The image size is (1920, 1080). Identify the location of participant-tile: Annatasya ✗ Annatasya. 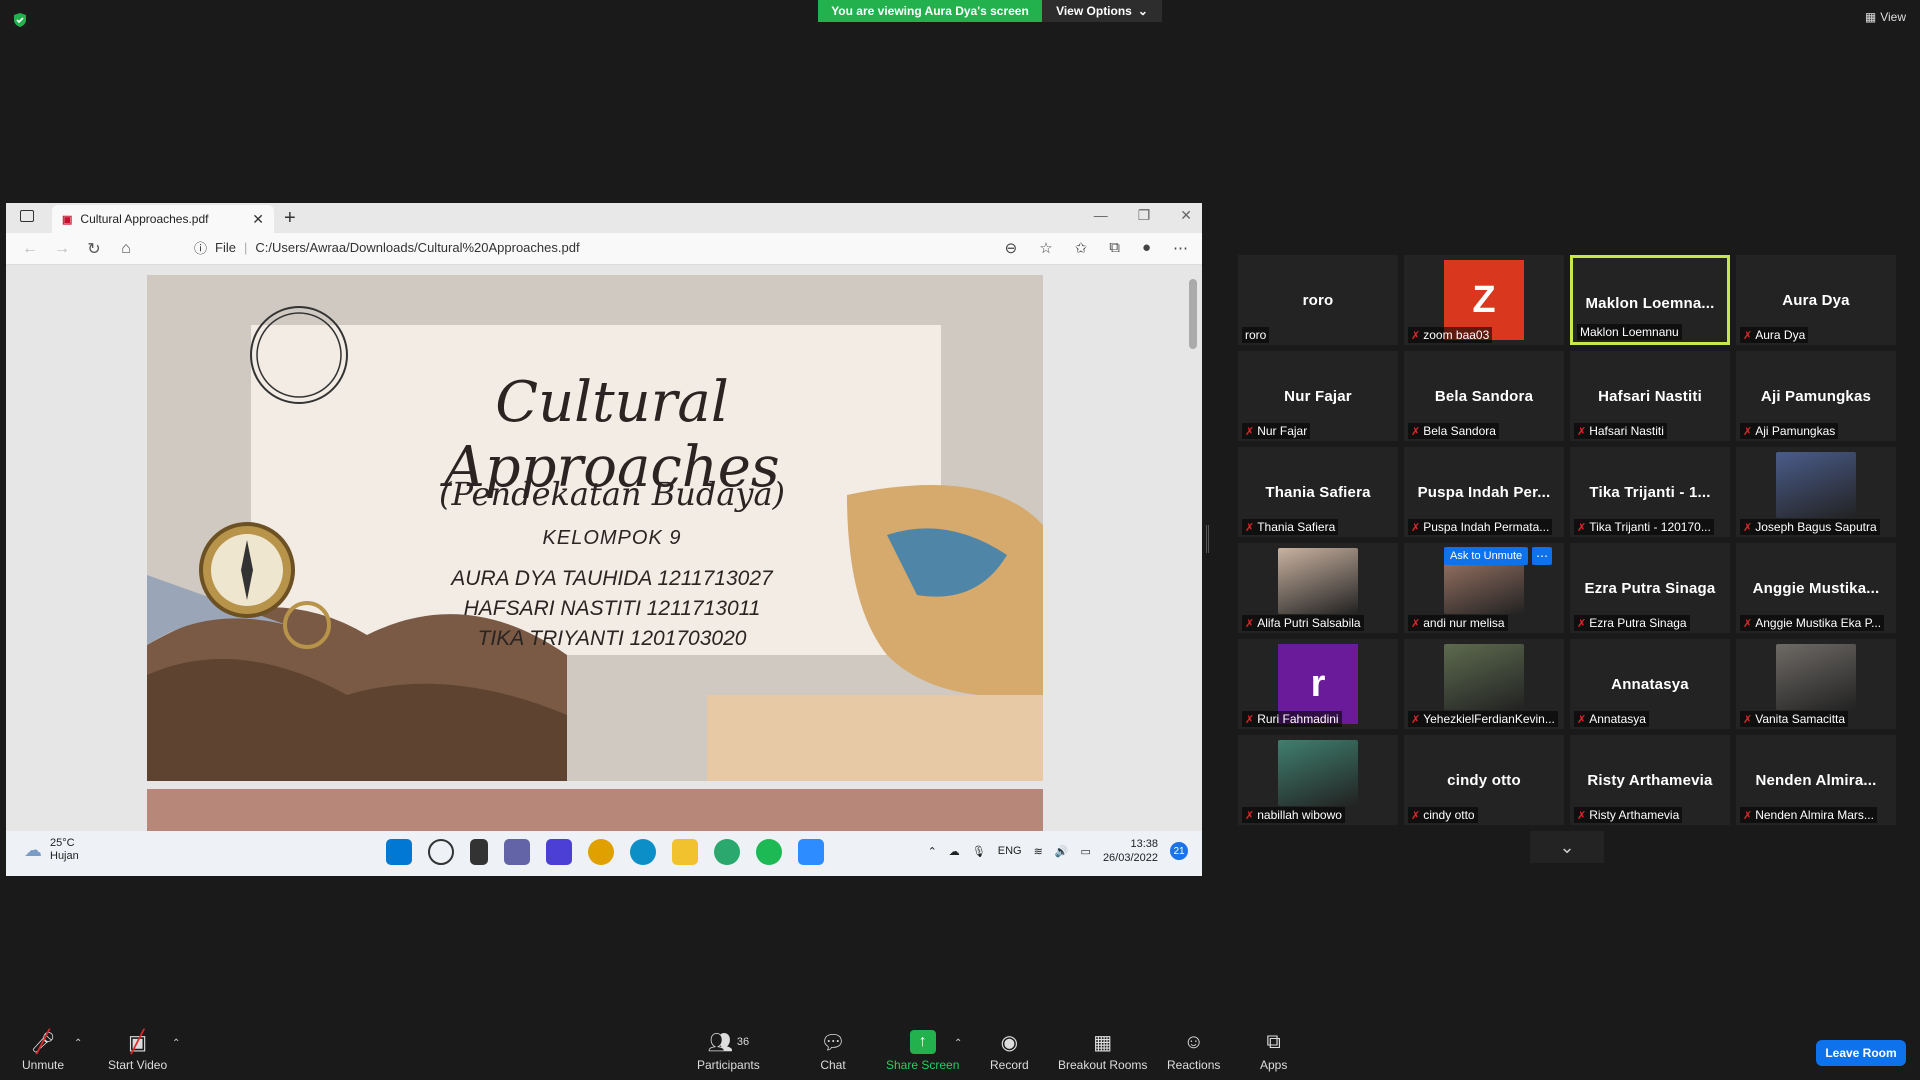
(1650, 684).